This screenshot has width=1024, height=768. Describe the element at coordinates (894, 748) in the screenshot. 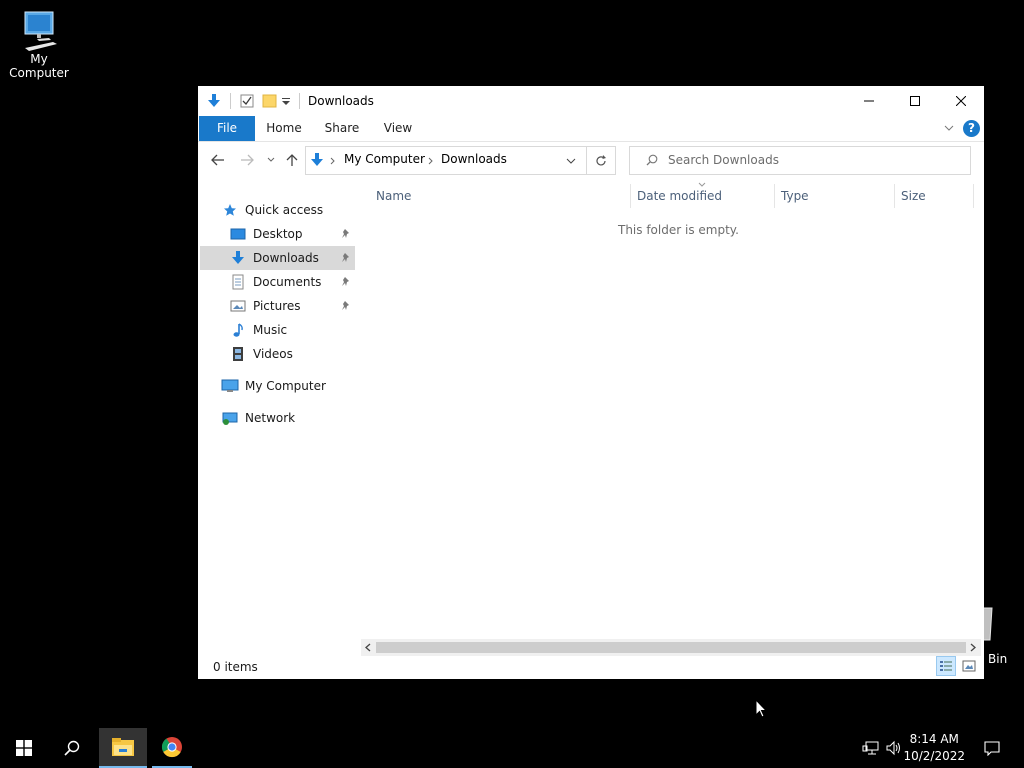

I see `volume-tray-icon` at that location.